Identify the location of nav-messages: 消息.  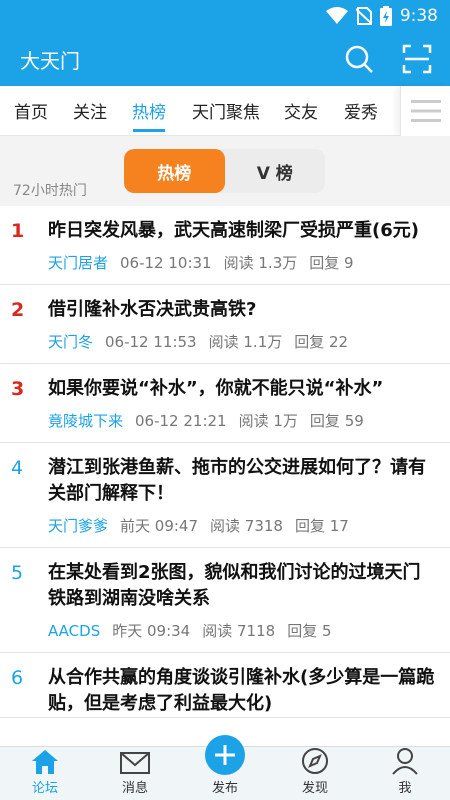
(135, 773).